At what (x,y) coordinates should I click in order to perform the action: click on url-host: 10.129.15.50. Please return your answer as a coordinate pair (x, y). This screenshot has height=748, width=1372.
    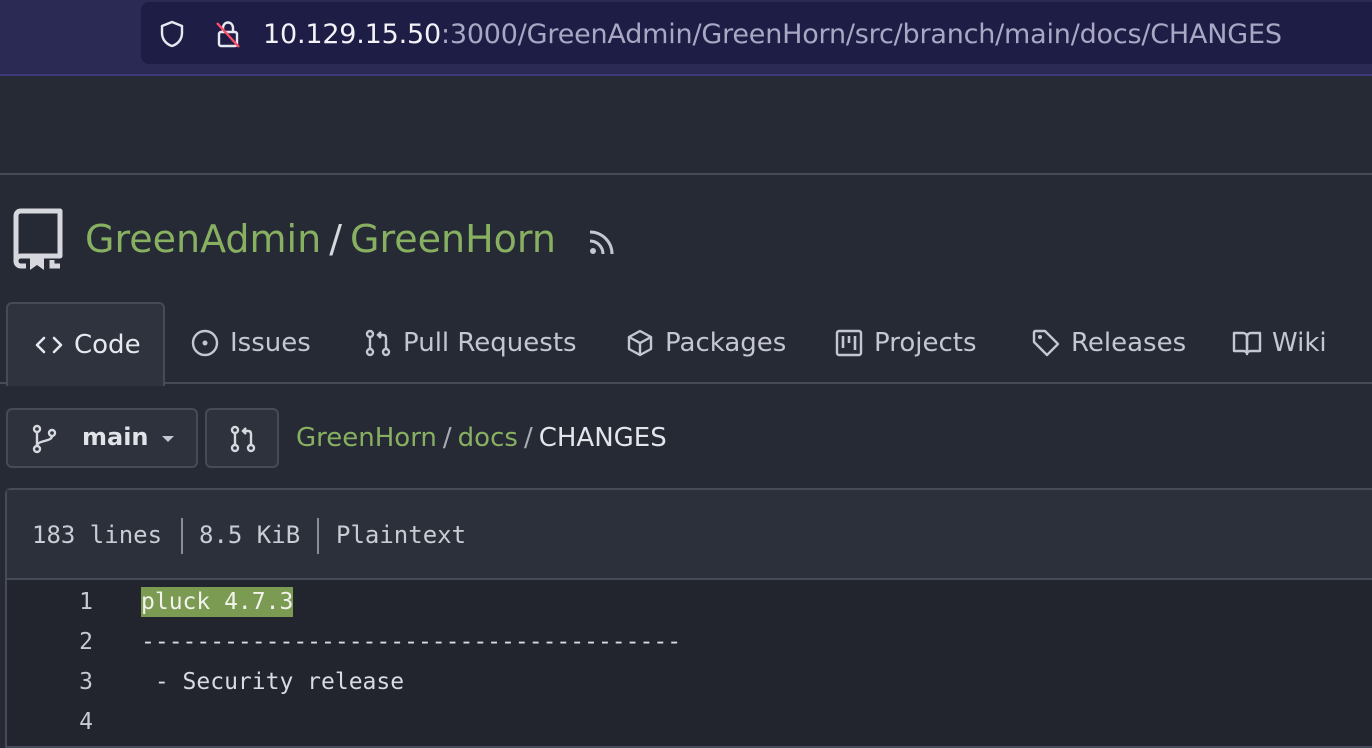
    Looking at the image, I should click on (352, 34).